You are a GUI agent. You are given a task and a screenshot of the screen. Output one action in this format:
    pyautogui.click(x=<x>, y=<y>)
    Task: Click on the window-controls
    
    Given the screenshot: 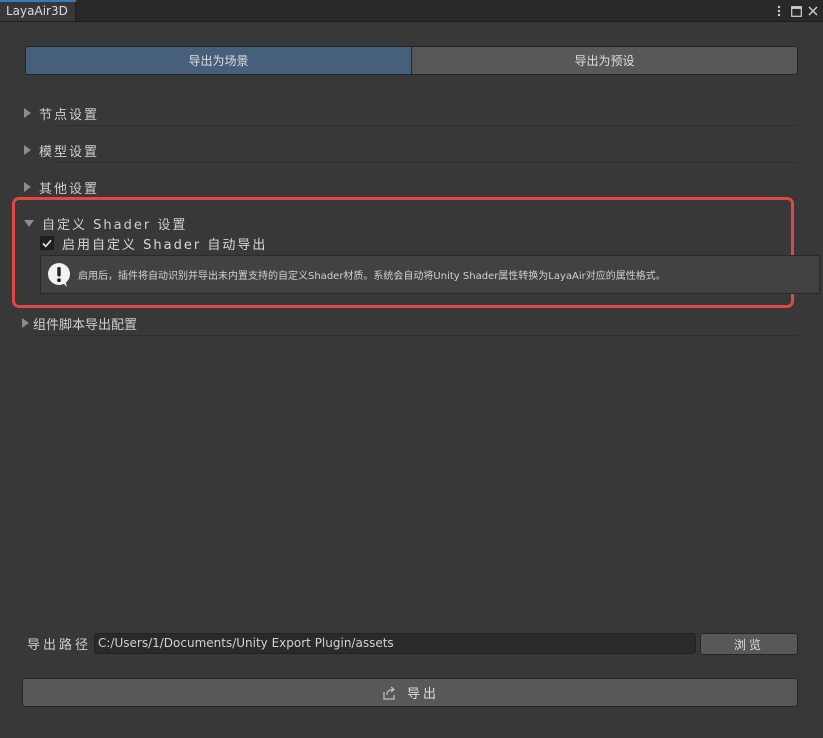 What is the action you would take?
    pyautogui.click(x=796, y=11)
    